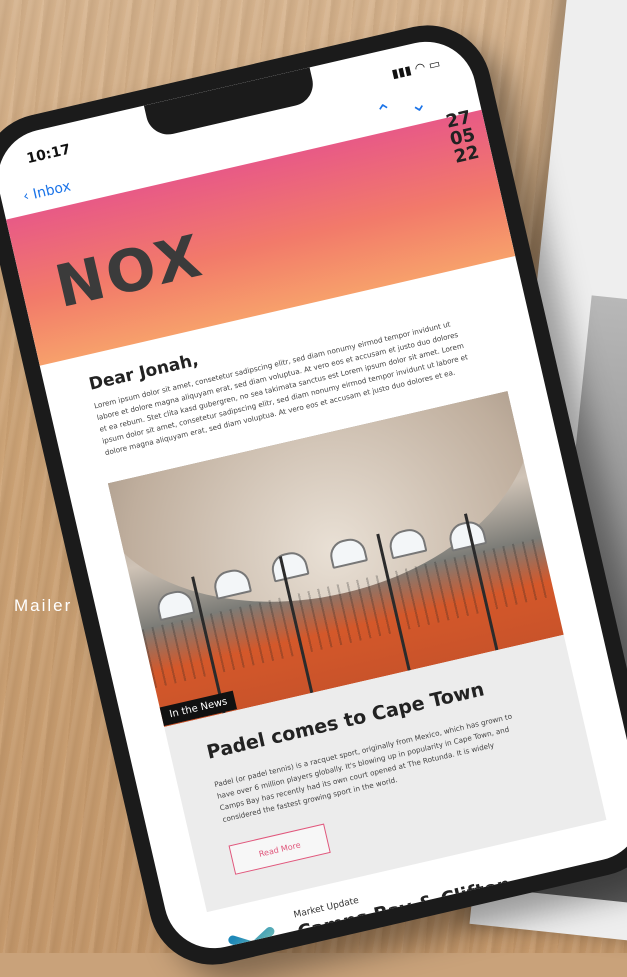 Image resolution: width=627 pixels, height=977 pixels. Describe the element at coordinates (467, 154) in the screenshot. I see `date-year: 22` at that location.